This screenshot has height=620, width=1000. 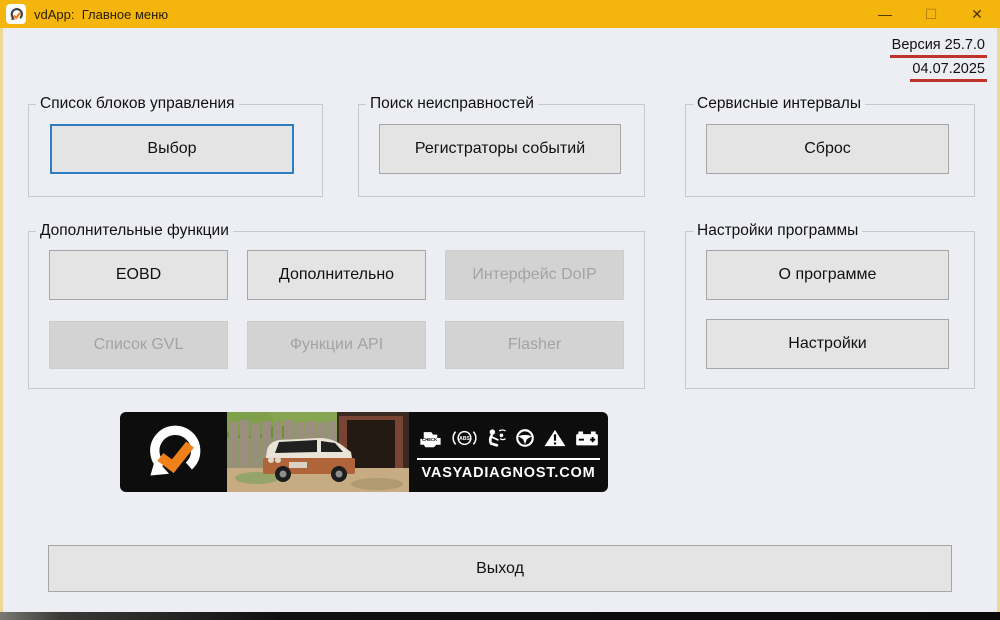 I want to click on check-engine-icon: CHECK, so click(x=430, y=440).